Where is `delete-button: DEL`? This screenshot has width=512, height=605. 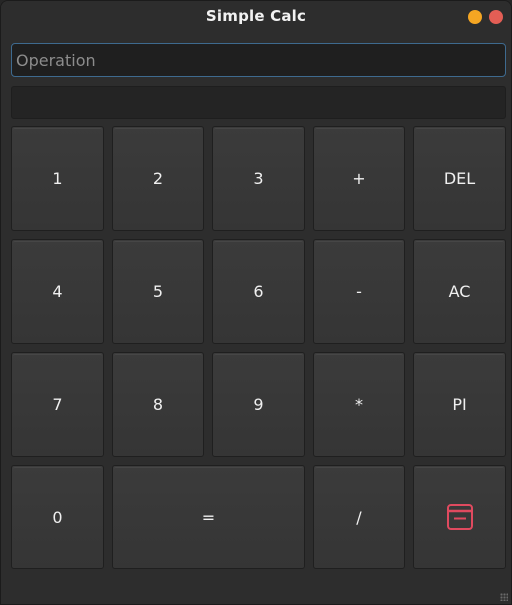
delete-button: DEL is located at coordinates (459, 178).